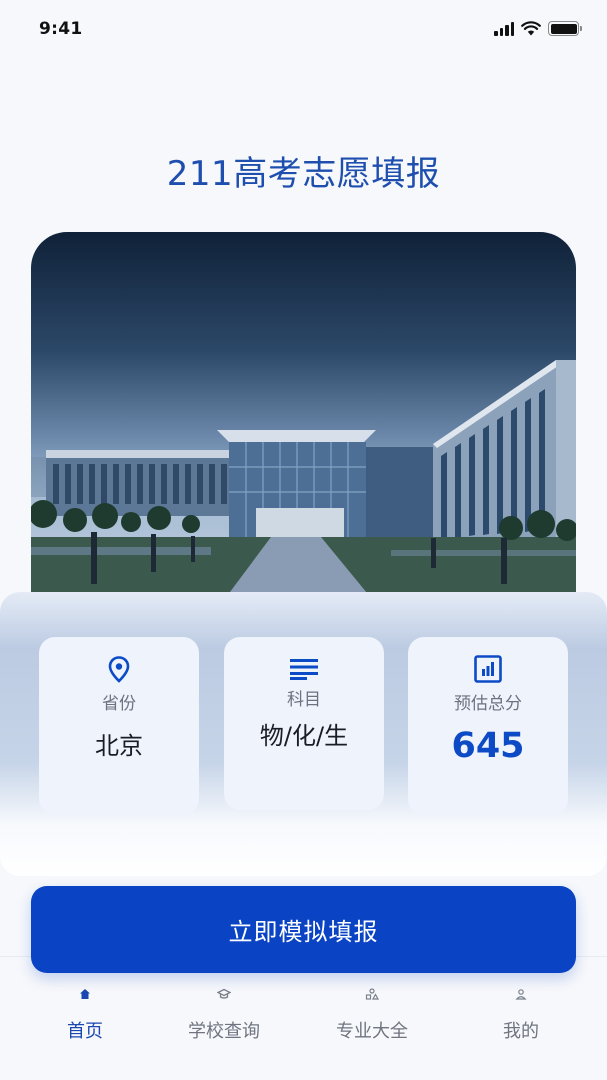 The width and height of the screenshot is (607, 1080). Describe the element at coordinates (372, 1031) in the screenshot. I see `tab-label: 专业大全` at that location.